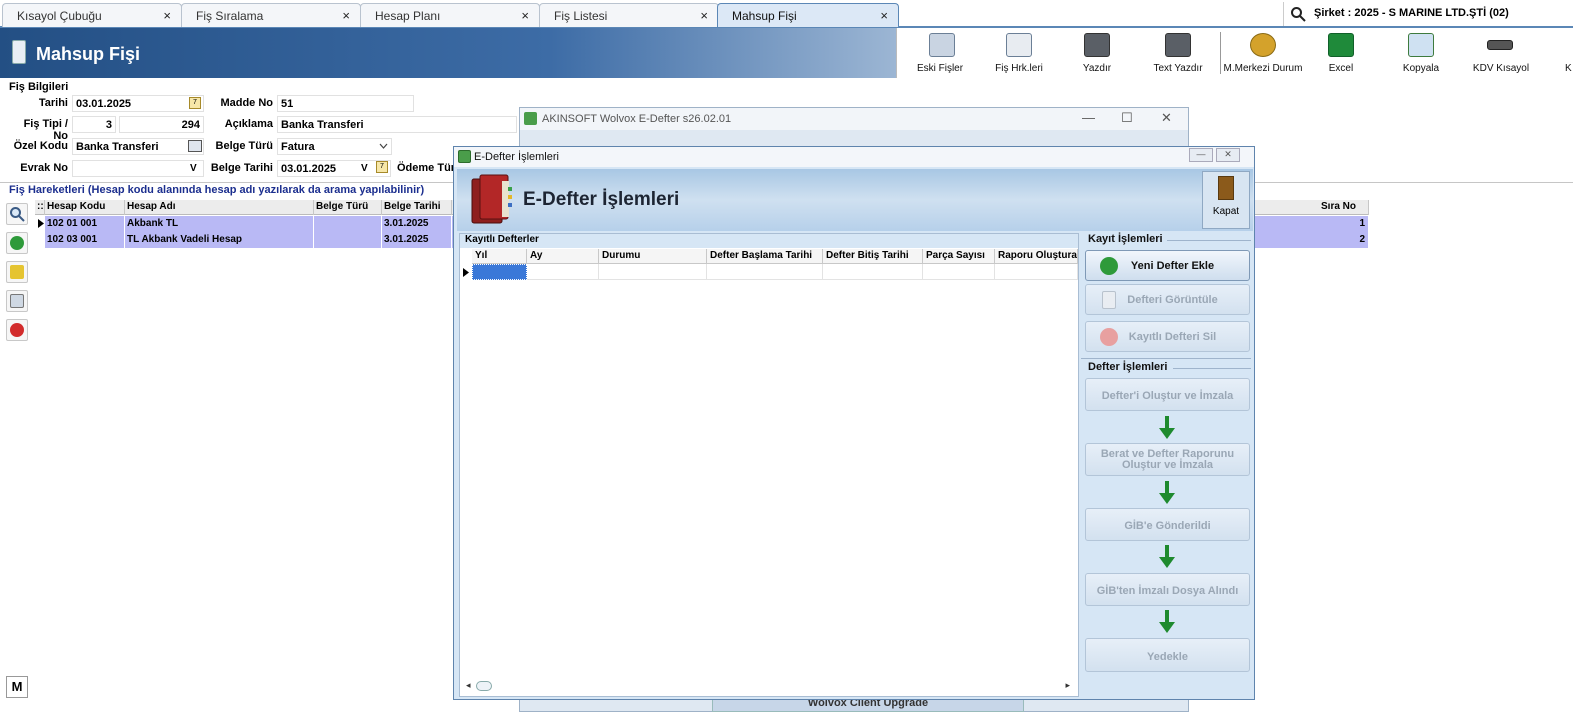 This screenshot has width=1573, height=712. I want to click on cell-sira-no: 1, so click(1344, 224).